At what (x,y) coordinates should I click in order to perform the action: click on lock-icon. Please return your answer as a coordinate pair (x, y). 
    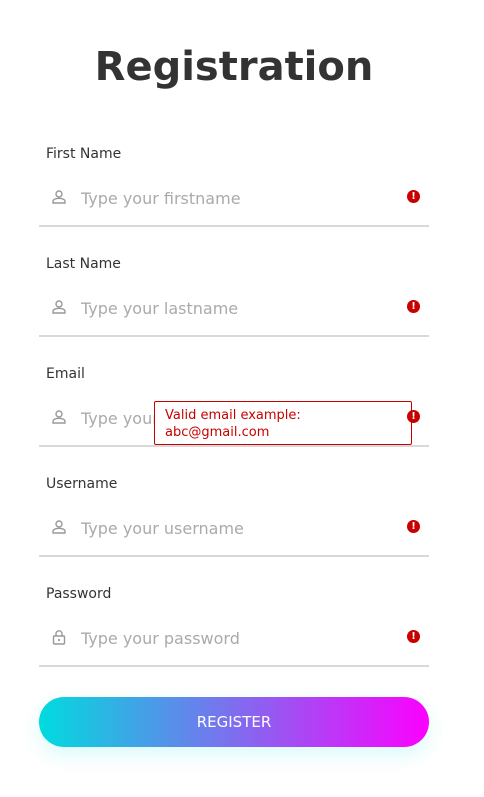
    Looking at the image, I should click on (59, 637).